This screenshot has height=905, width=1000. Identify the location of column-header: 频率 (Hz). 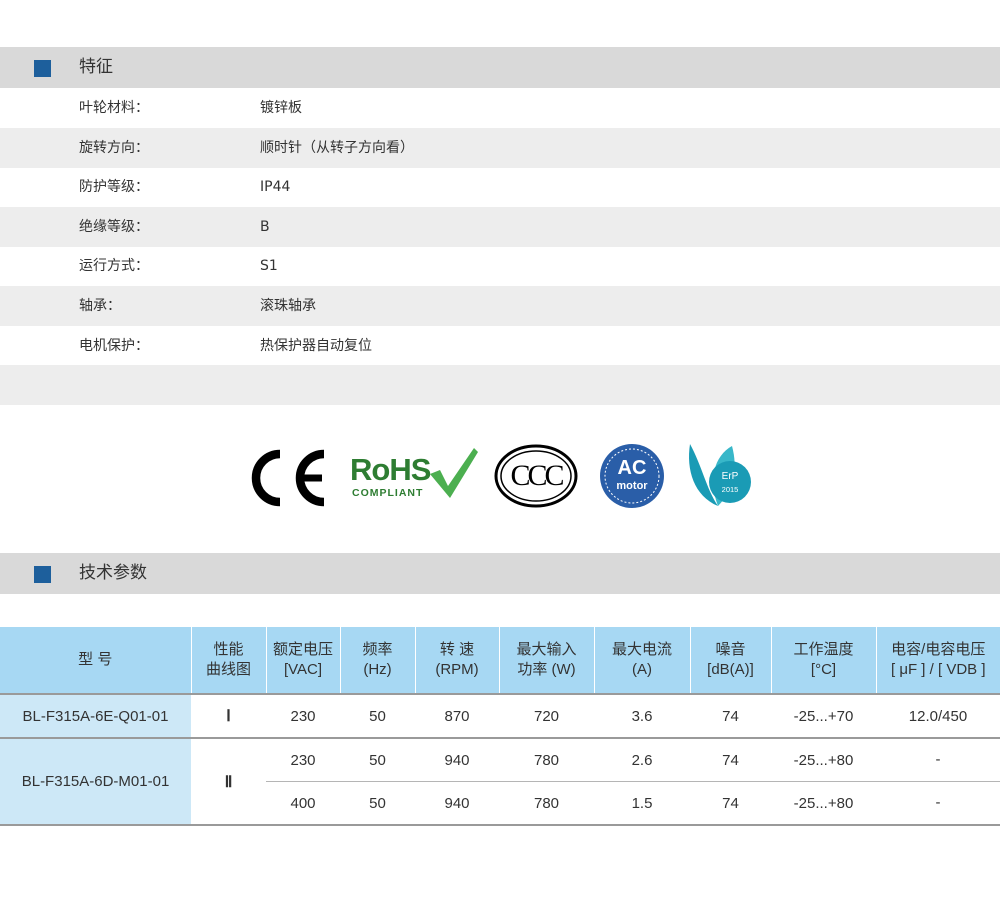
(378, 660).